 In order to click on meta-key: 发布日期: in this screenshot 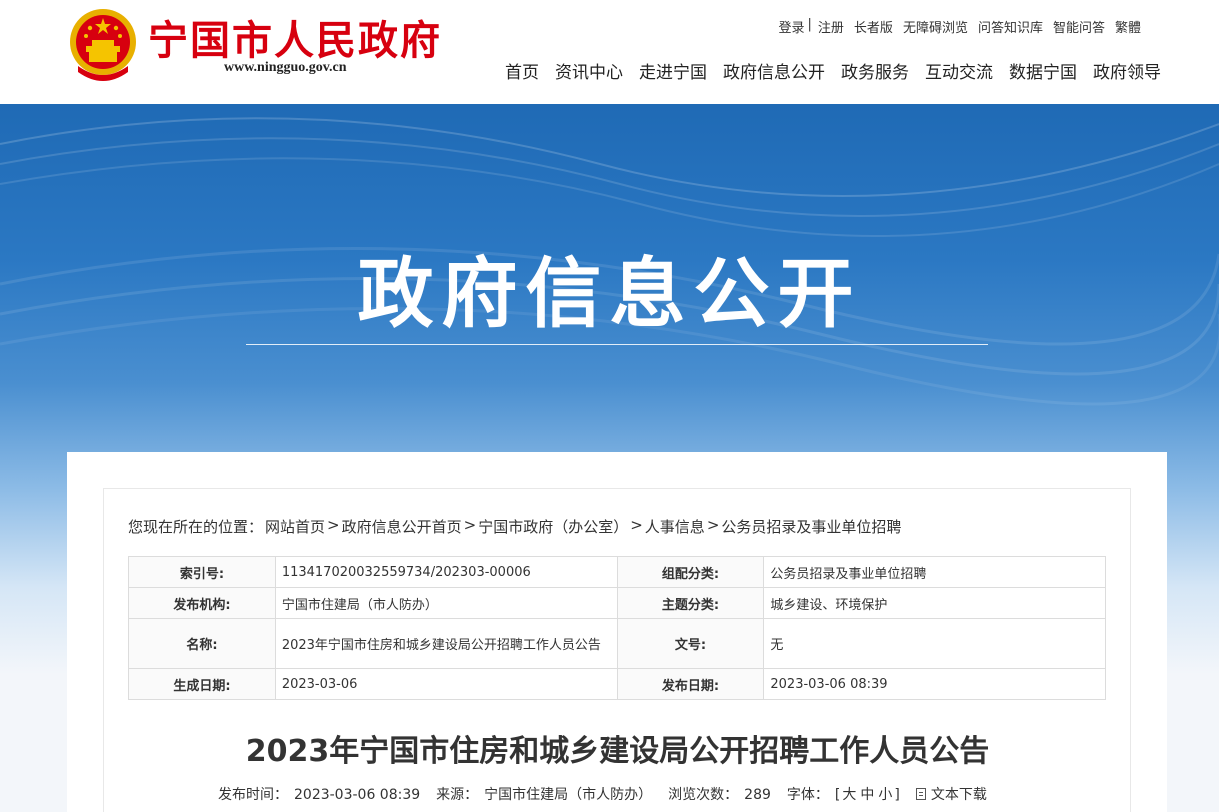, I will do `click(690, 684)`.